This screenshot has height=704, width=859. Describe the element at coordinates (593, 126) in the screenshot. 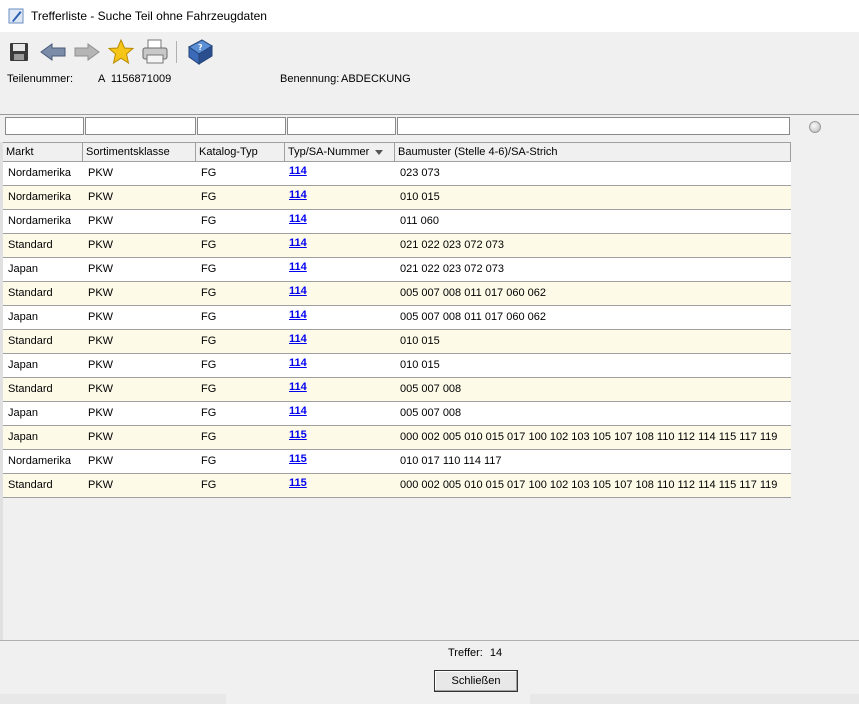

I see `filter-baumuster-input` at that location.